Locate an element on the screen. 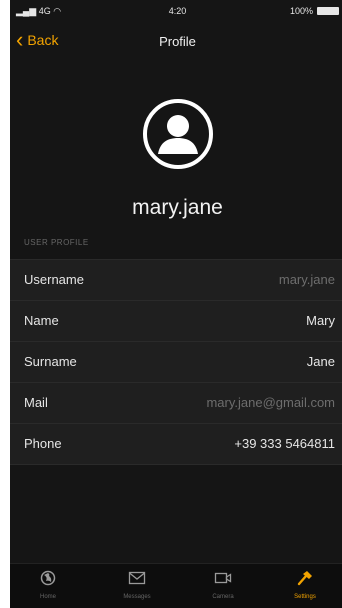 The image size is (342, 608). row-value: Mary is located at coordinates (320, 320).